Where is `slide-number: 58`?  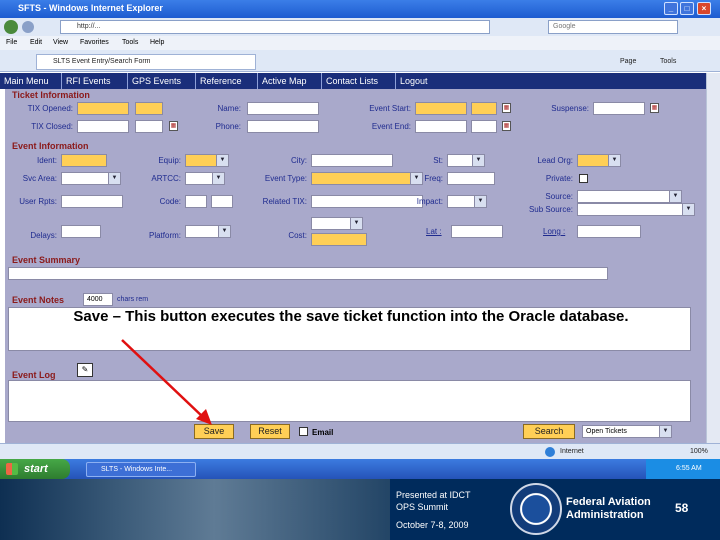
slide-number: 58 is located at coordinates (682, 508).